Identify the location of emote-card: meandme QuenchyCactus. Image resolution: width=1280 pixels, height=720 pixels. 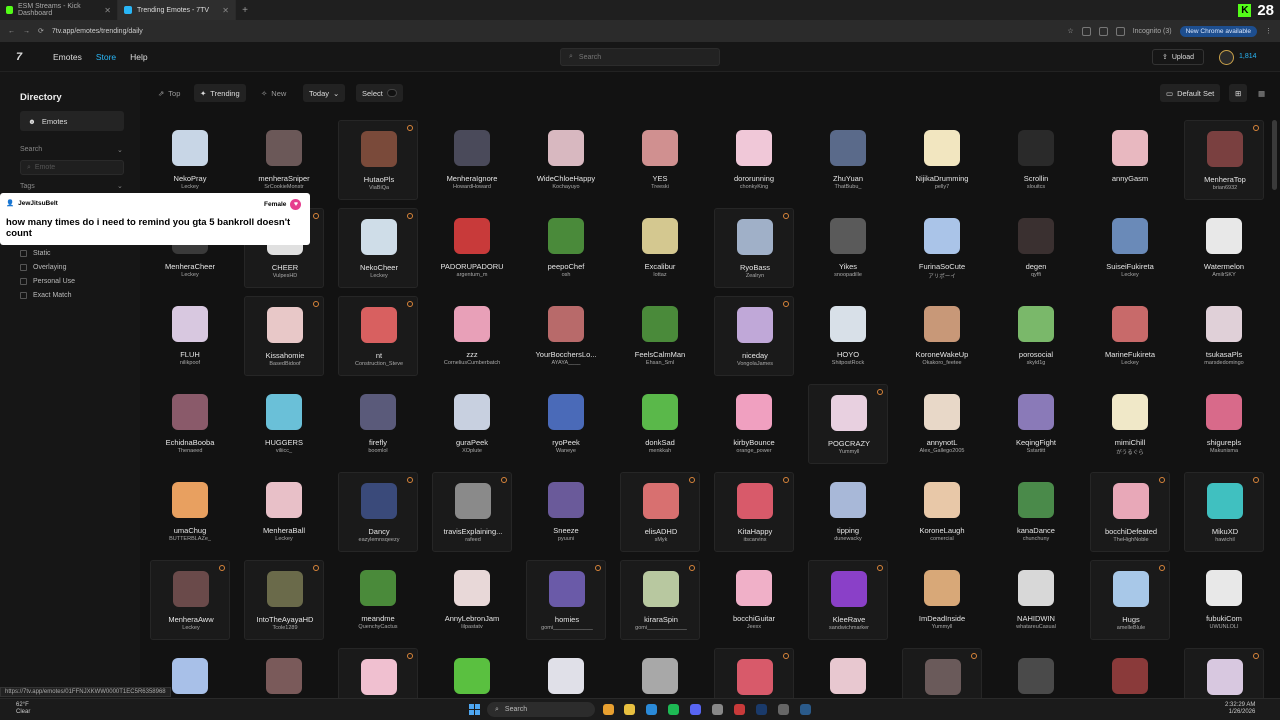
(378, 600).